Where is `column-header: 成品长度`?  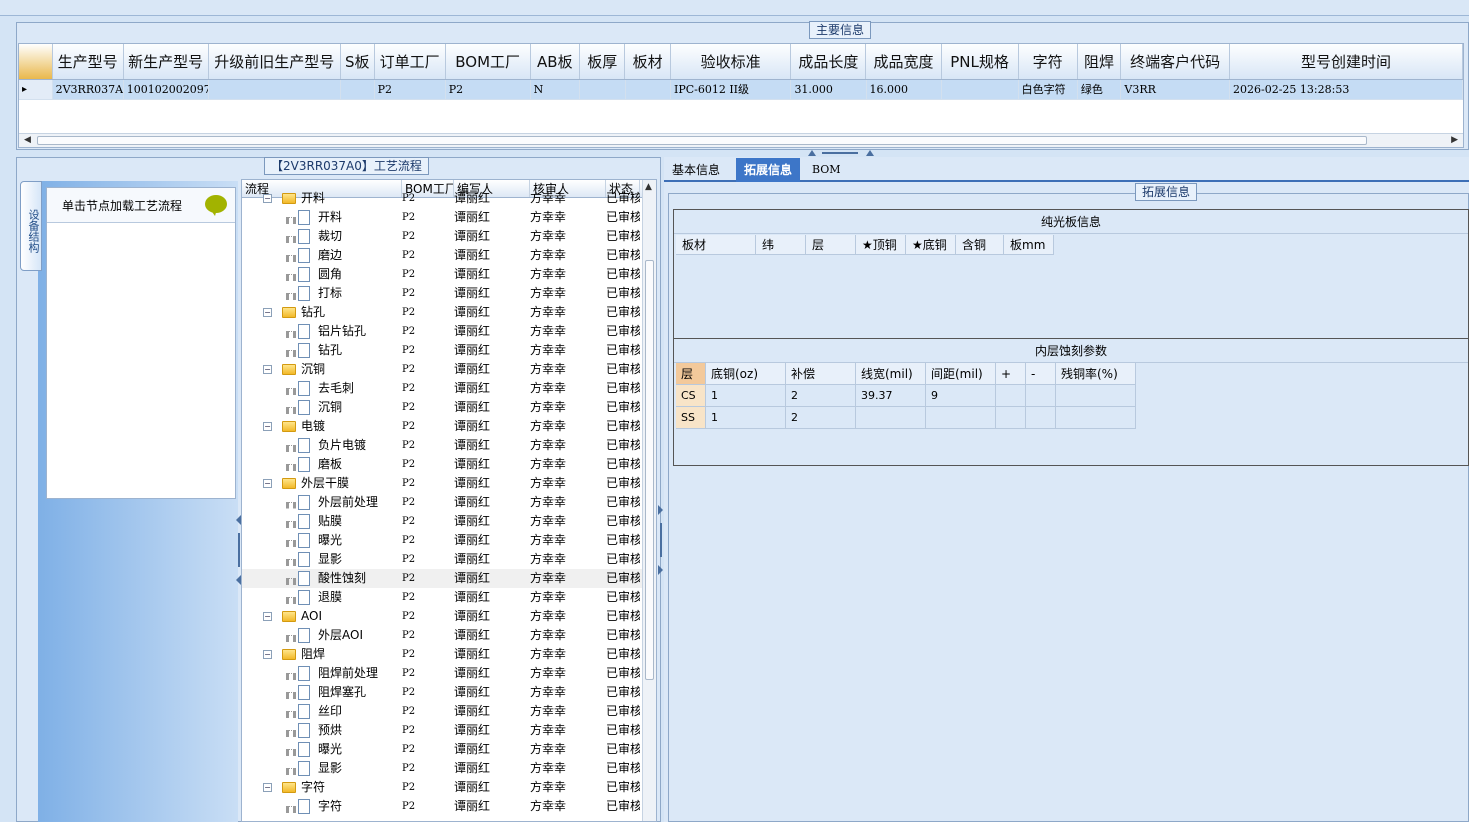
column-header: 成品长度 is located at coordinates (829, 61).